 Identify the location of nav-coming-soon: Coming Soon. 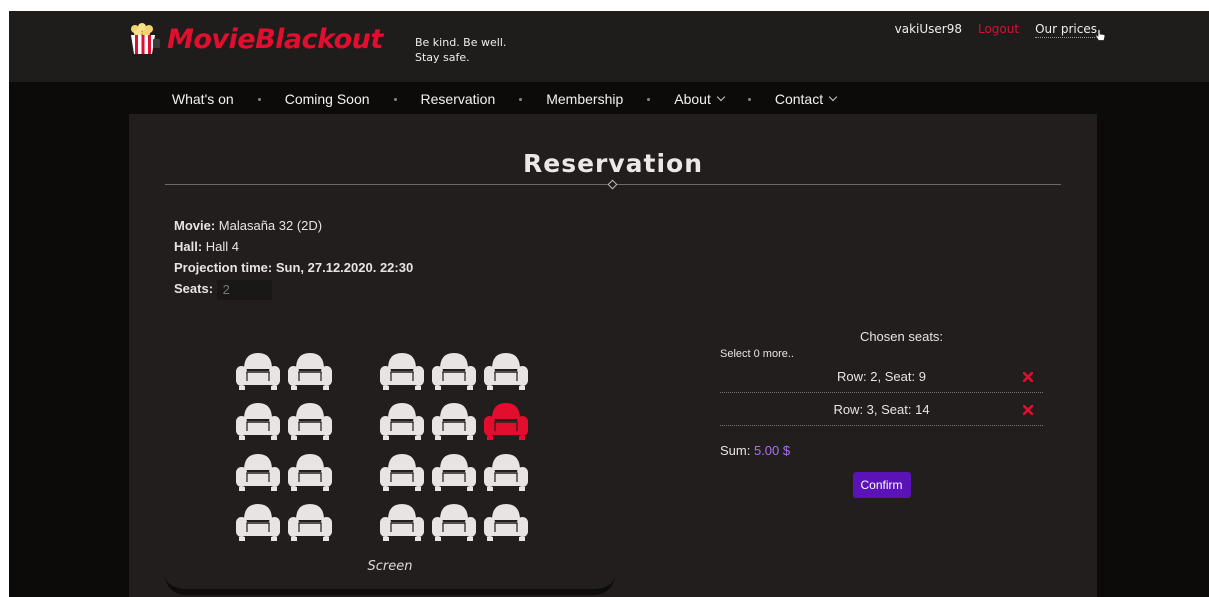
(327, 99).